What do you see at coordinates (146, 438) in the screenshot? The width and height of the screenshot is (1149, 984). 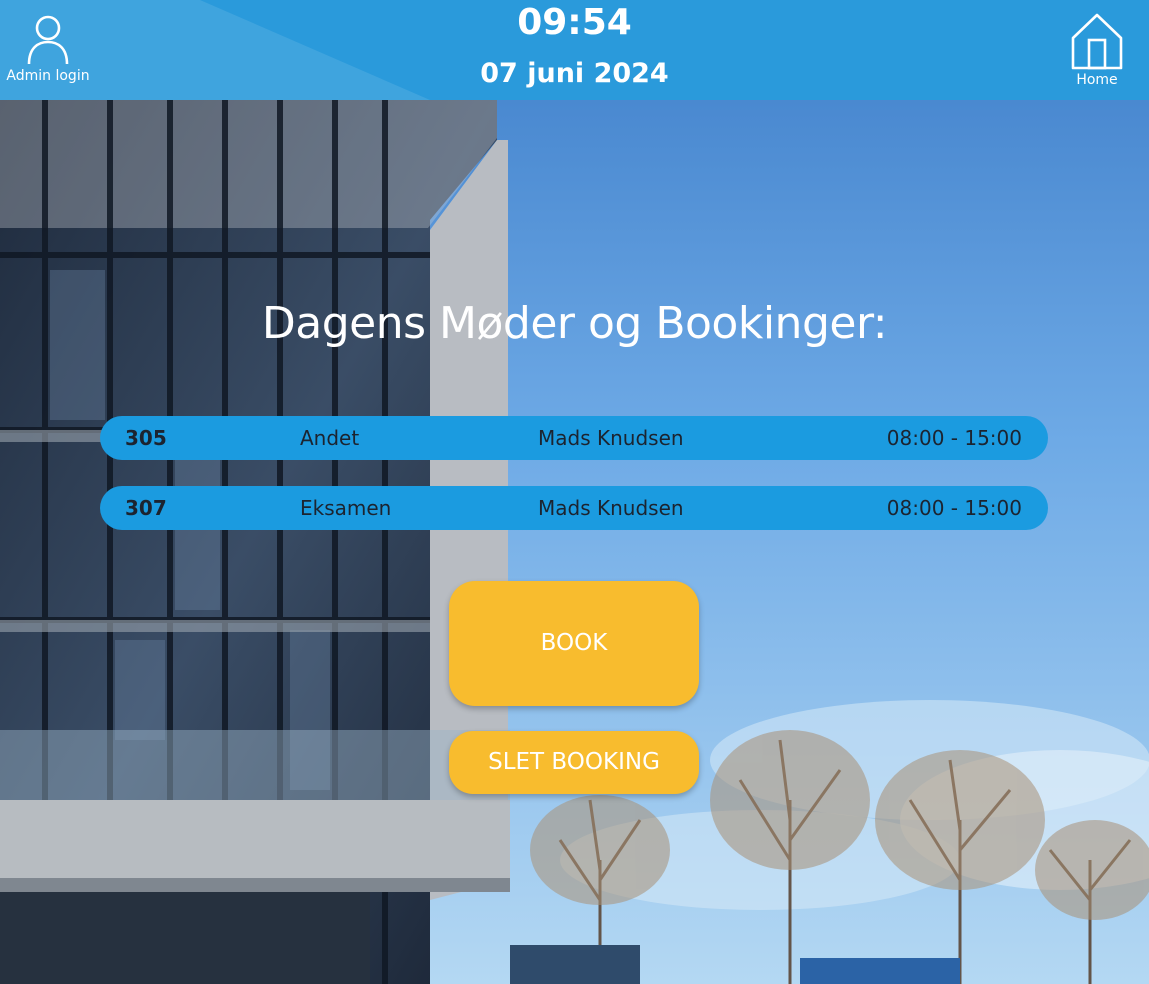 I see `booking-room: 305` at bounding box center [146, 438].